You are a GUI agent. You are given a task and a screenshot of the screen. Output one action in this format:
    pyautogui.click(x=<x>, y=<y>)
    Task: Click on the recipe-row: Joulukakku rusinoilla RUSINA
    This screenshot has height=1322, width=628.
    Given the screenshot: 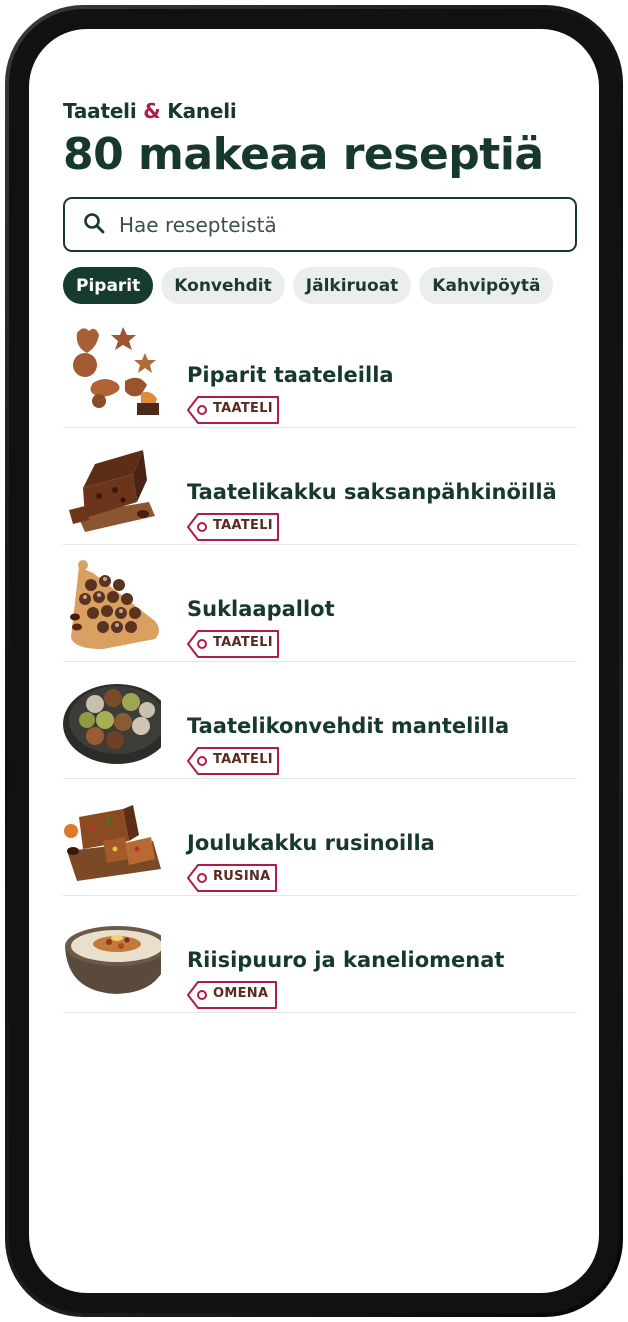 What is the action you would take?
    pyautogui.click(x=320, y=837)
    